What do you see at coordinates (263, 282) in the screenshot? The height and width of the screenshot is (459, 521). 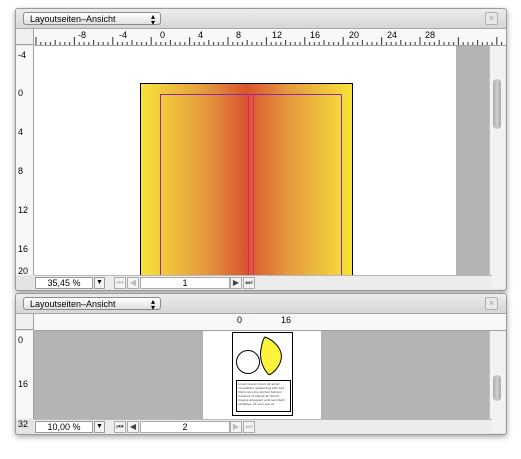 I see `status-bar: 35,45 % ▼ ⏮ ◀ 1 ▶ ⏭` at bounding box center [263, 282].